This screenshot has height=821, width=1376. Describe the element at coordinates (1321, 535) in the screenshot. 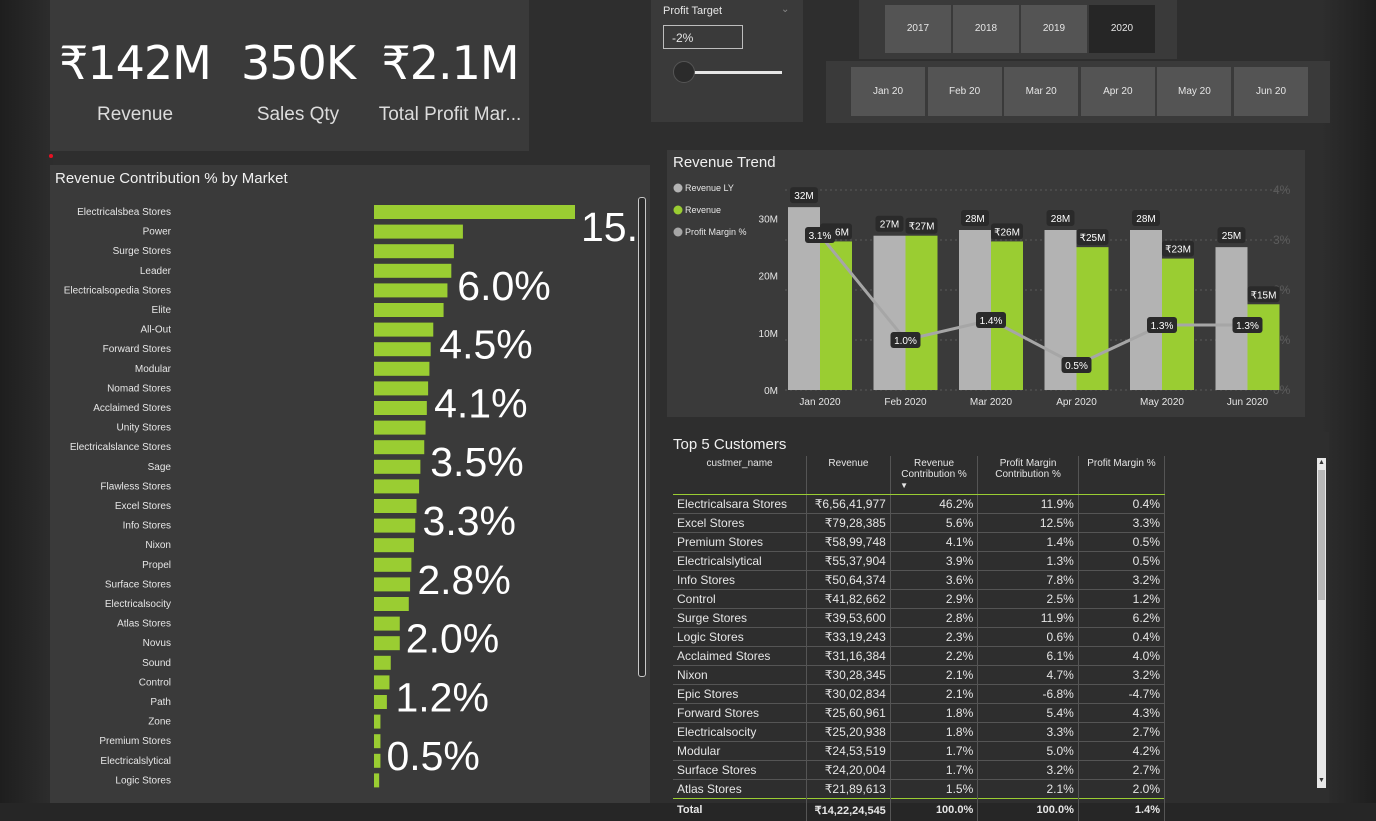

I see `table-scrollbar-thumb` at that location.